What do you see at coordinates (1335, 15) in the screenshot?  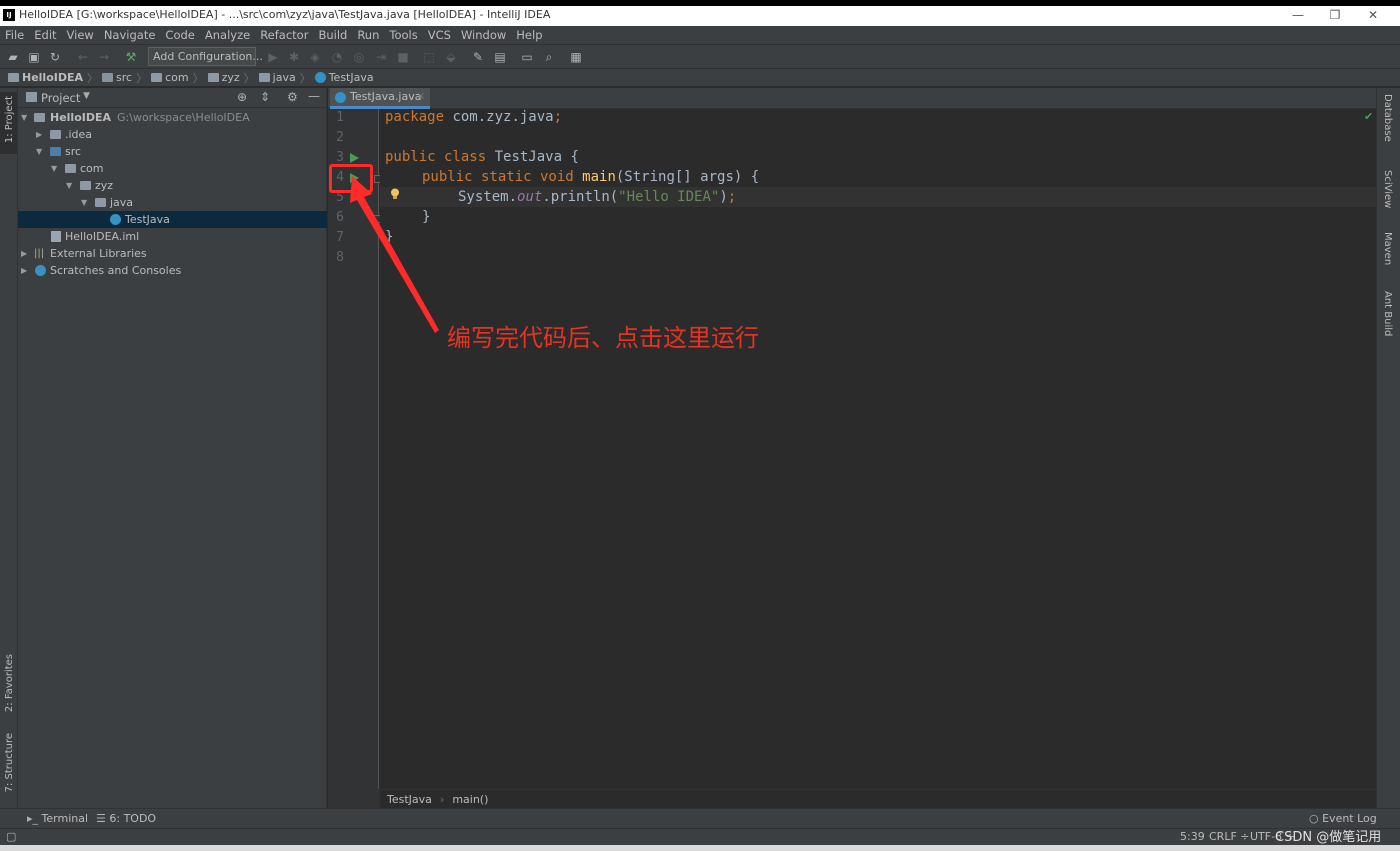 I see `restore-button: ❐` at bounding box center [1335, 15].